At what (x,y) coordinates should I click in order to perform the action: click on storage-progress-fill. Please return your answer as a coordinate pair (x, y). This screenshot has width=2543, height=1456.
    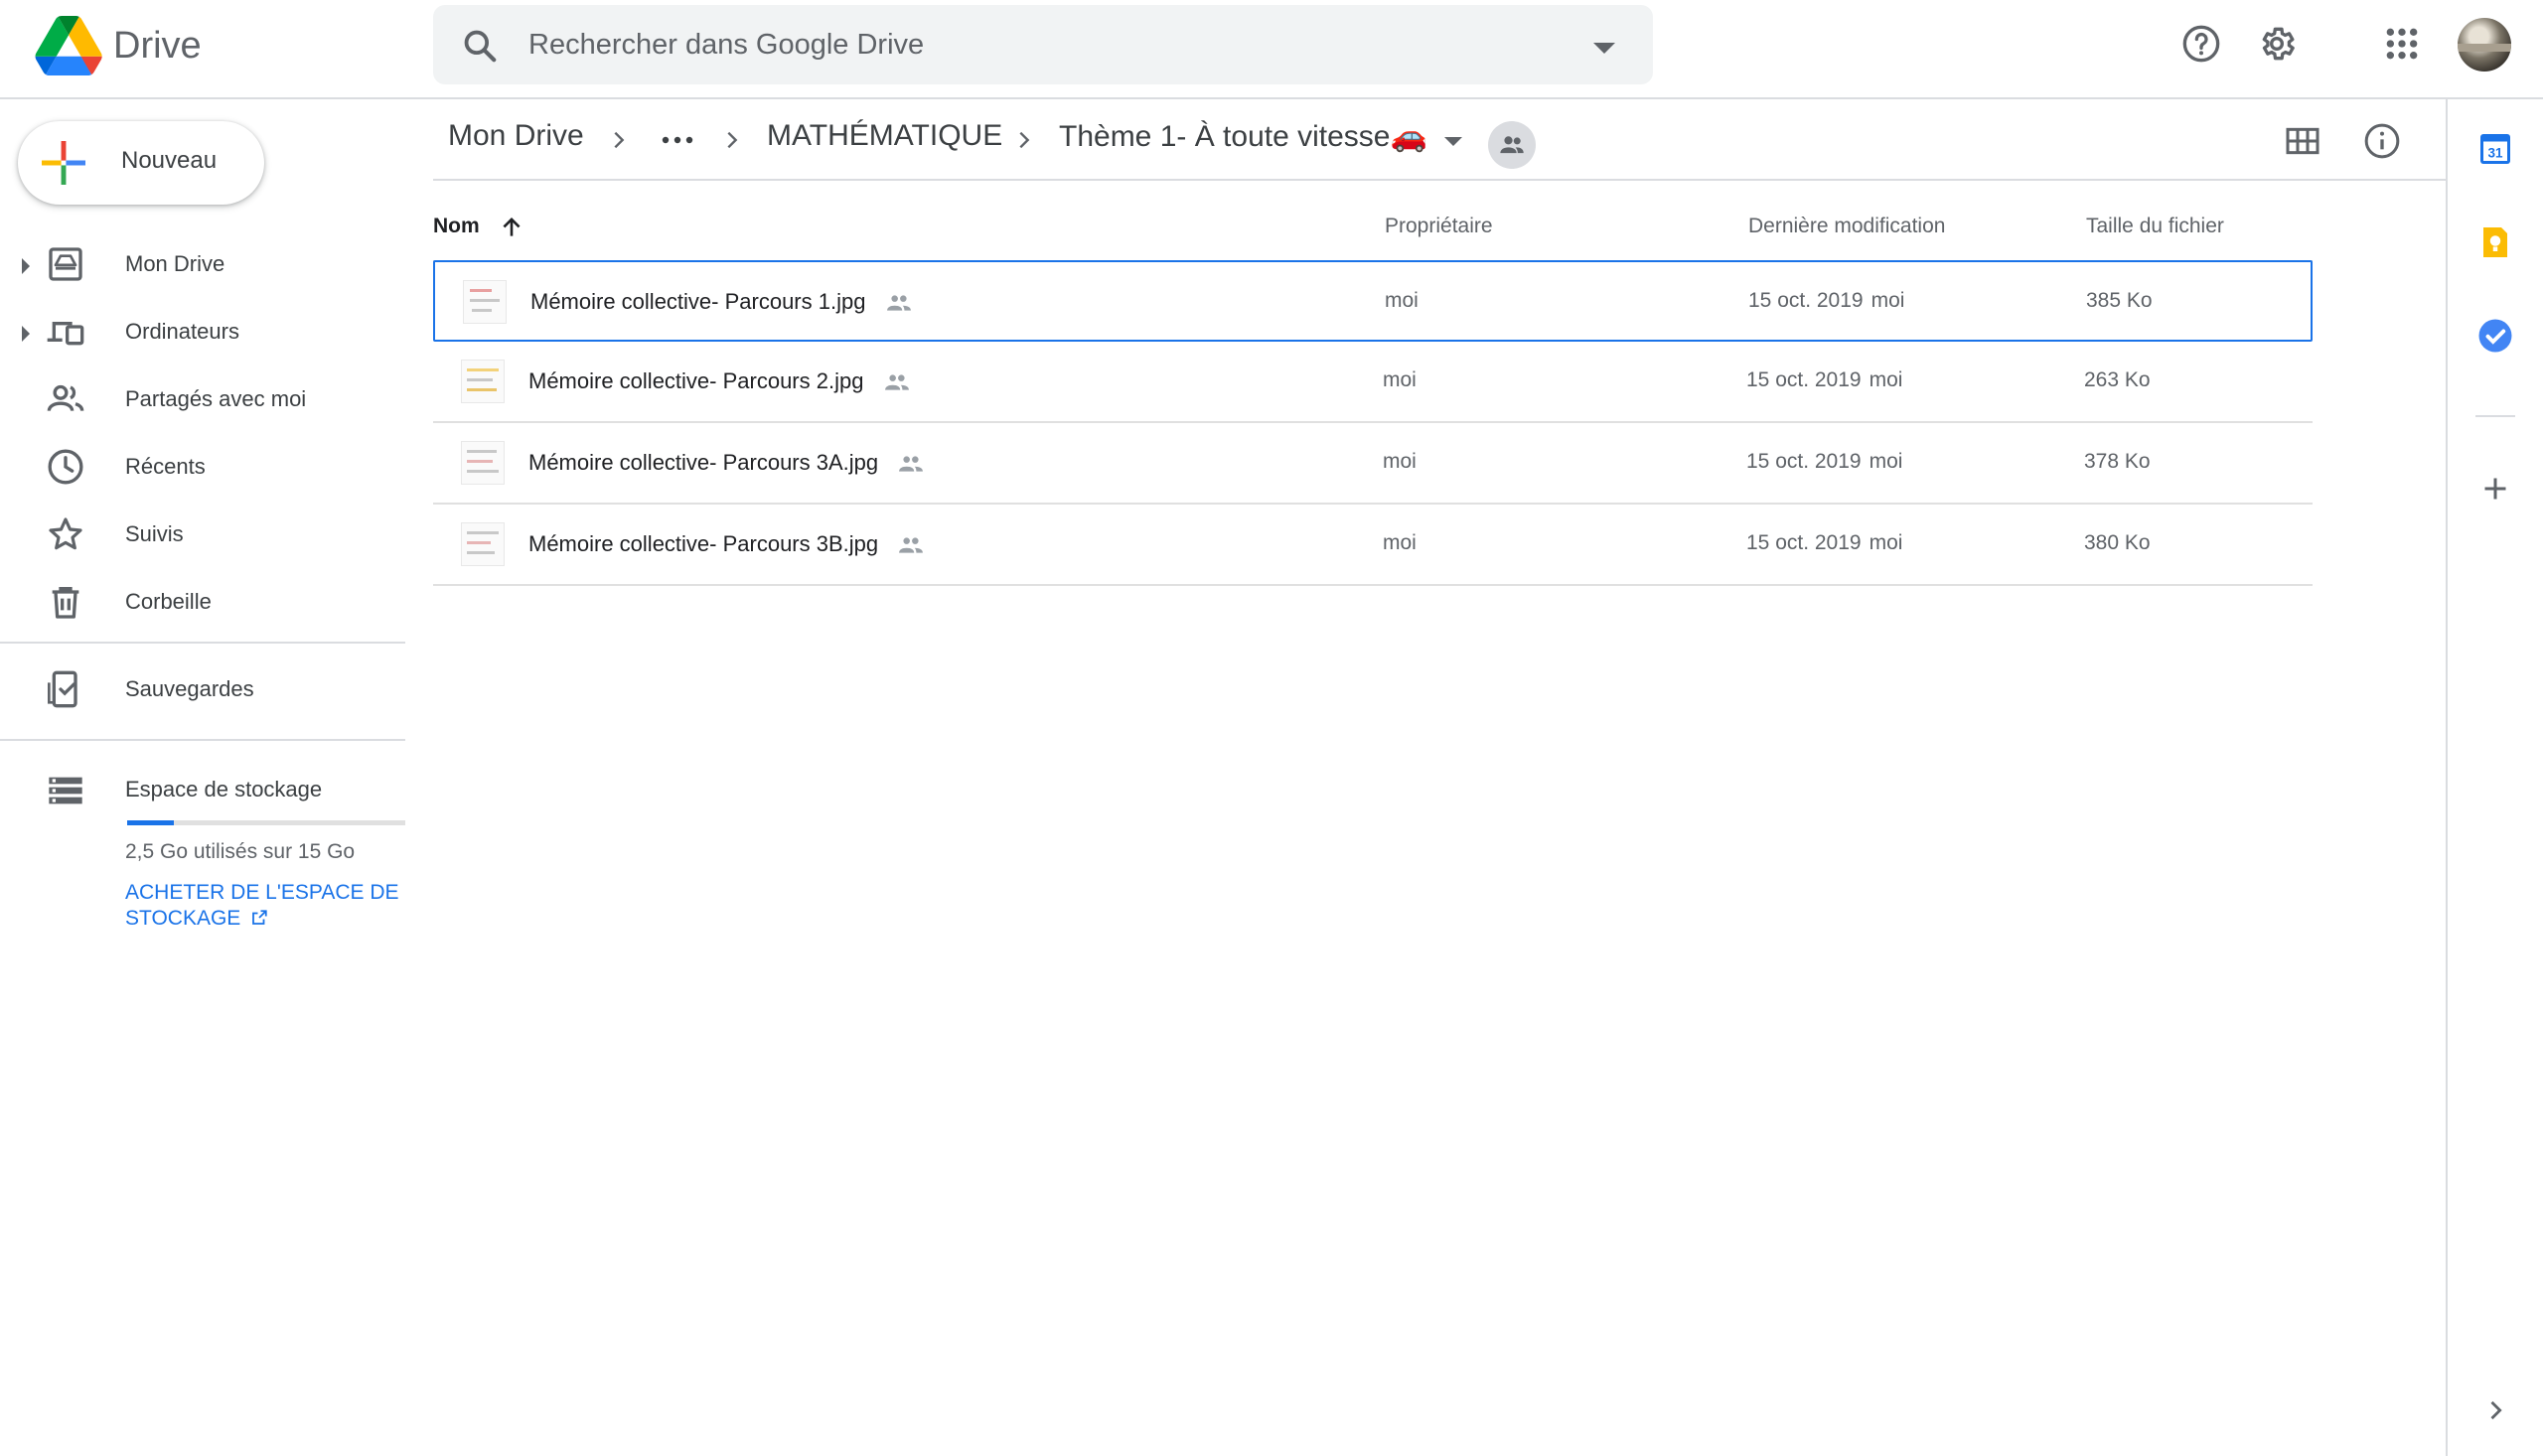
    Looking at the image, I should click on (150, 822).